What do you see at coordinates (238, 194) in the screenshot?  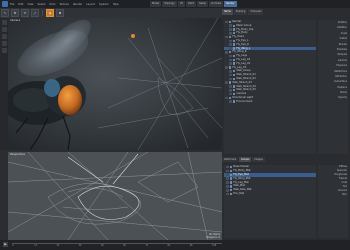 I see `shader-row-label: Env_Mat` at bounding box center [238, 194].